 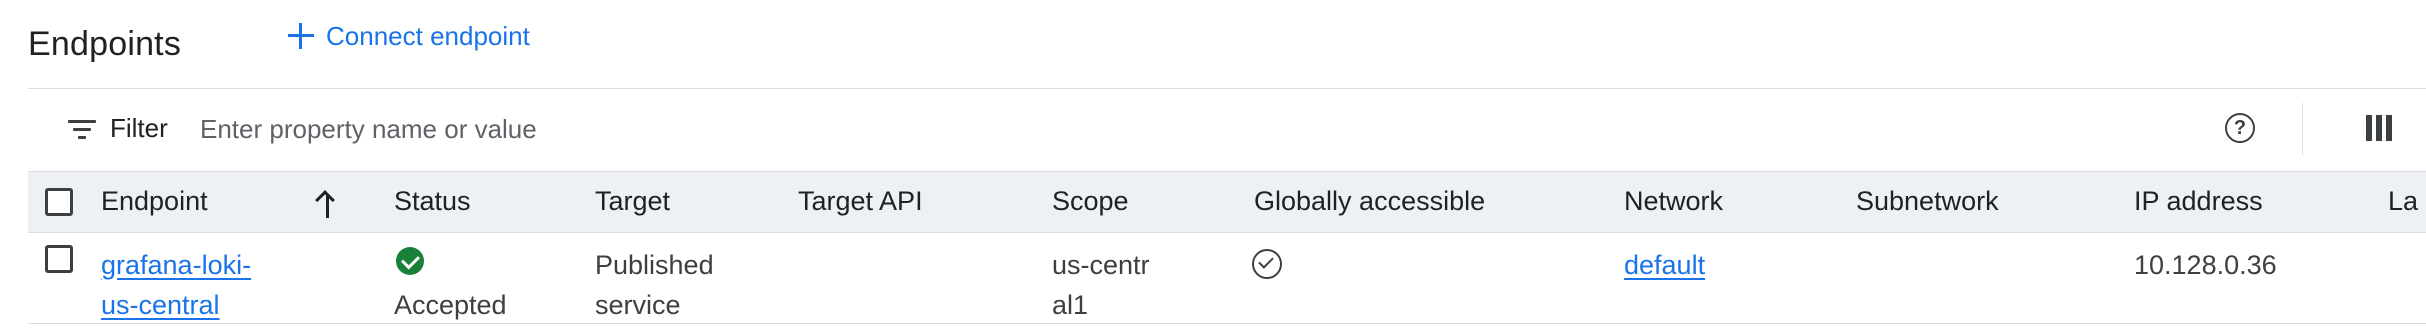 What do you see at coordinates (1664, 265) in the screenshot?
I see `network-link: default` at bounding box center [1664, 265].